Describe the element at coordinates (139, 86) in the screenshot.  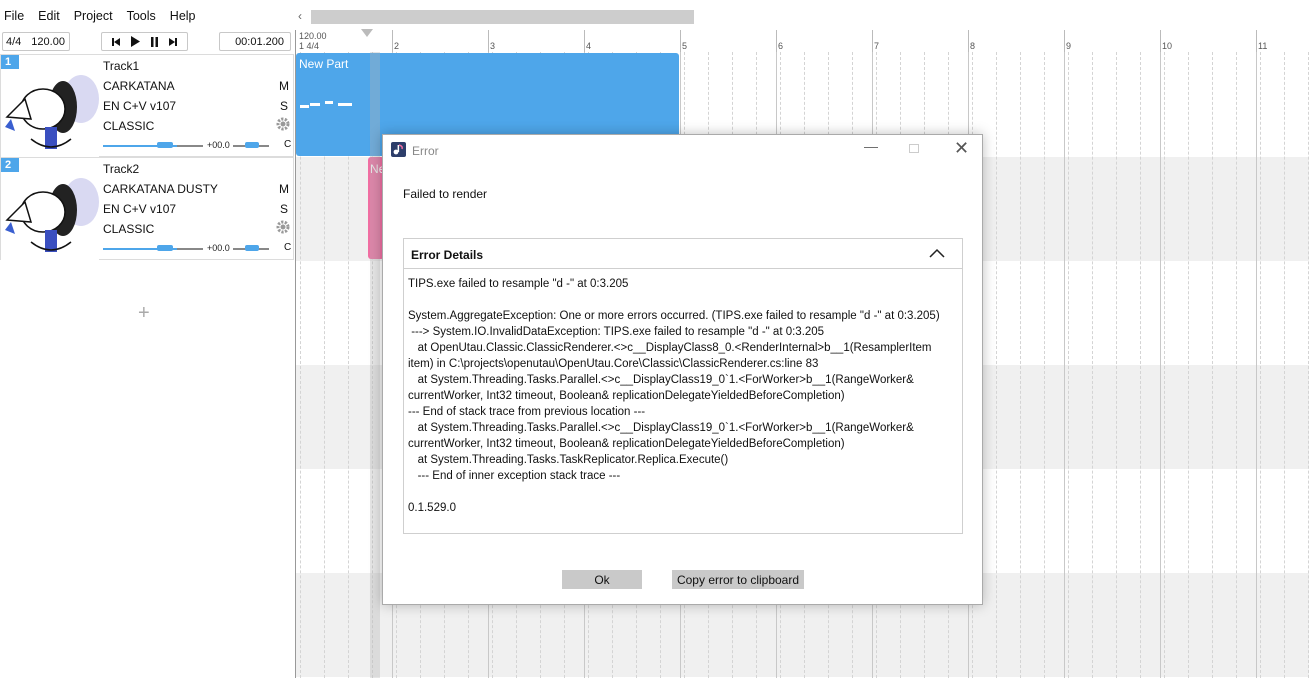
I see `track-singer: CARKATANA` at that location.